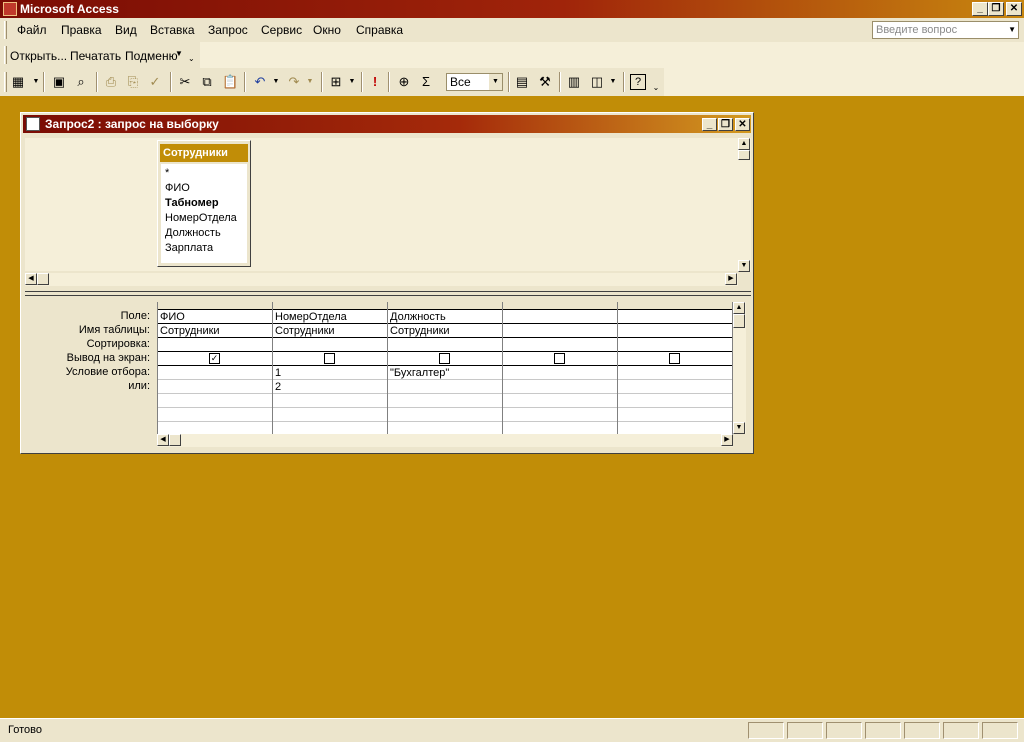 The image size is (1024, 742). Describe the element at coordinates (311, 317) in the screenshot. I see `grid-field-cell: НомерОтдела` at that location.